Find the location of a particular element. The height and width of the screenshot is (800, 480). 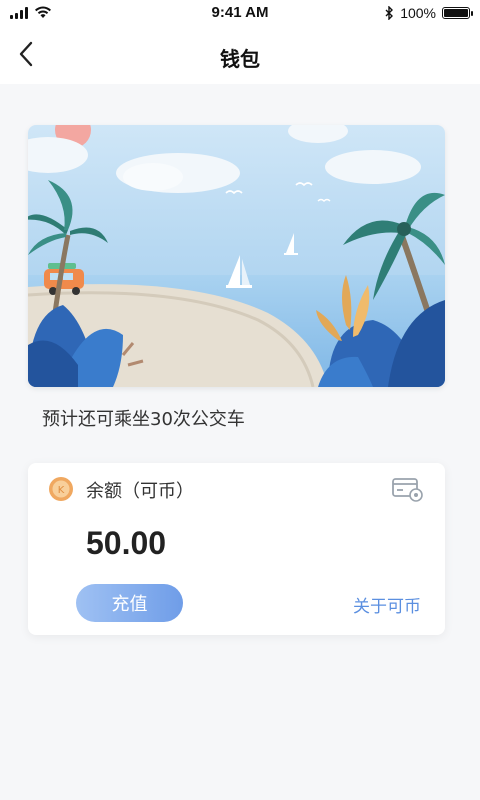

status-bar: 9:41 AM 100% is located at coordinates (240, 13).